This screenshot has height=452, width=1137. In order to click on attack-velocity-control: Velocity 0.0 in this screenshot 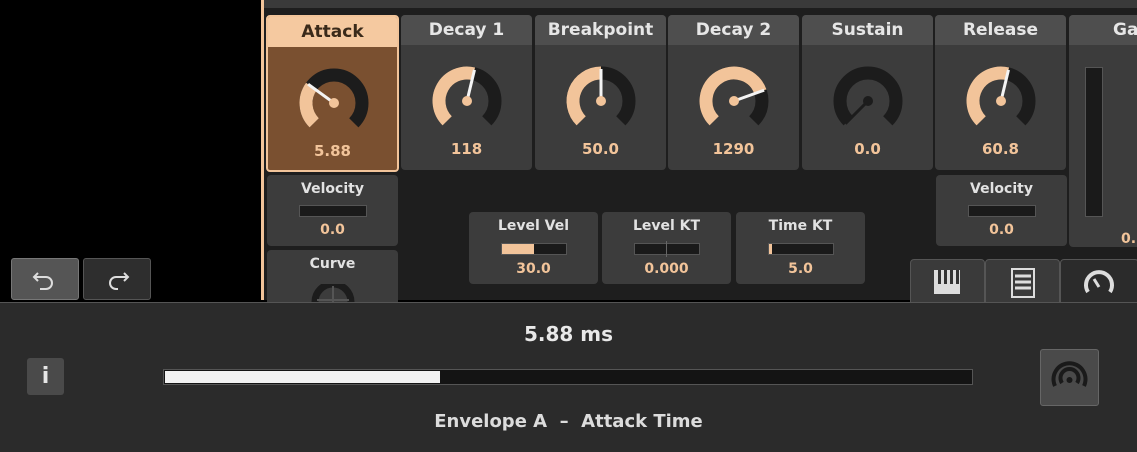, I will do `click(332, 210)`.